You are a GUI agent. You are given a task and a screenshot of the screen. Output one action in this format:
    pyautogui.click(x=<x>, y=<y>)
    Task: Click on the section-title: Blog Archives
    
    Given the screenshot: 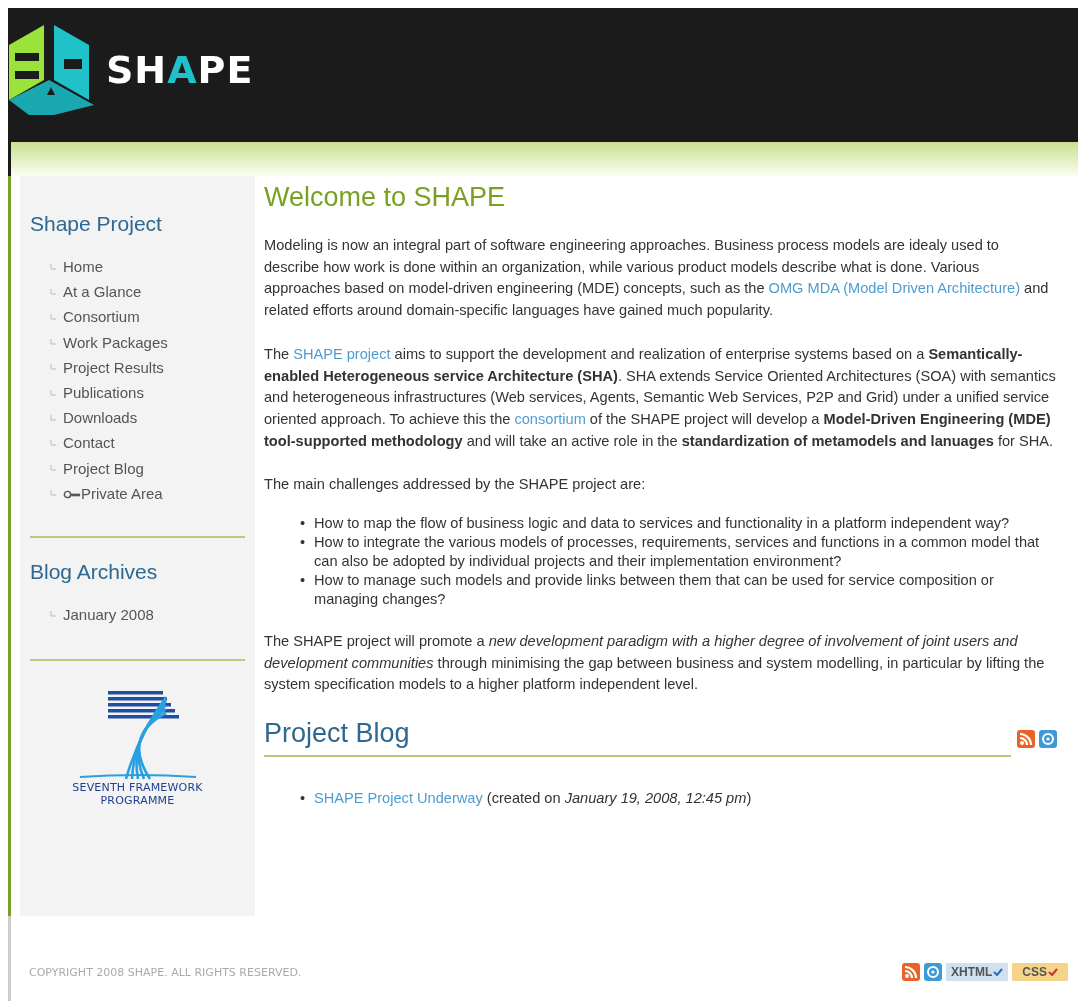 What is the action you would take?
    pyautogui.click(x=94, y=571)
    